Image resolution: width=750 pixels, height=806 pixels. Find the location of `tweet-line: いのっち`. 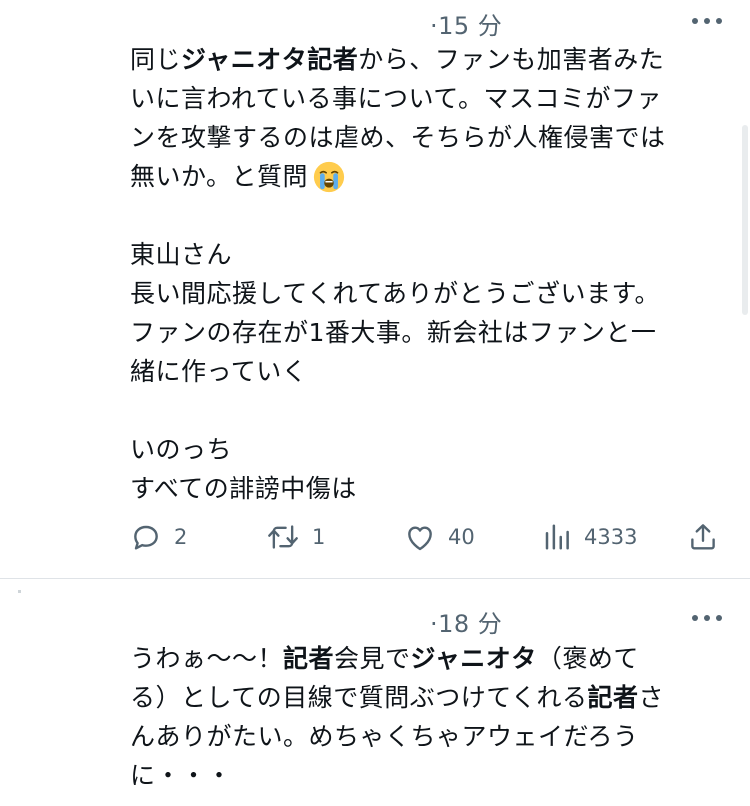

tweet-line: いのっち is located at coordinates (430, 449).